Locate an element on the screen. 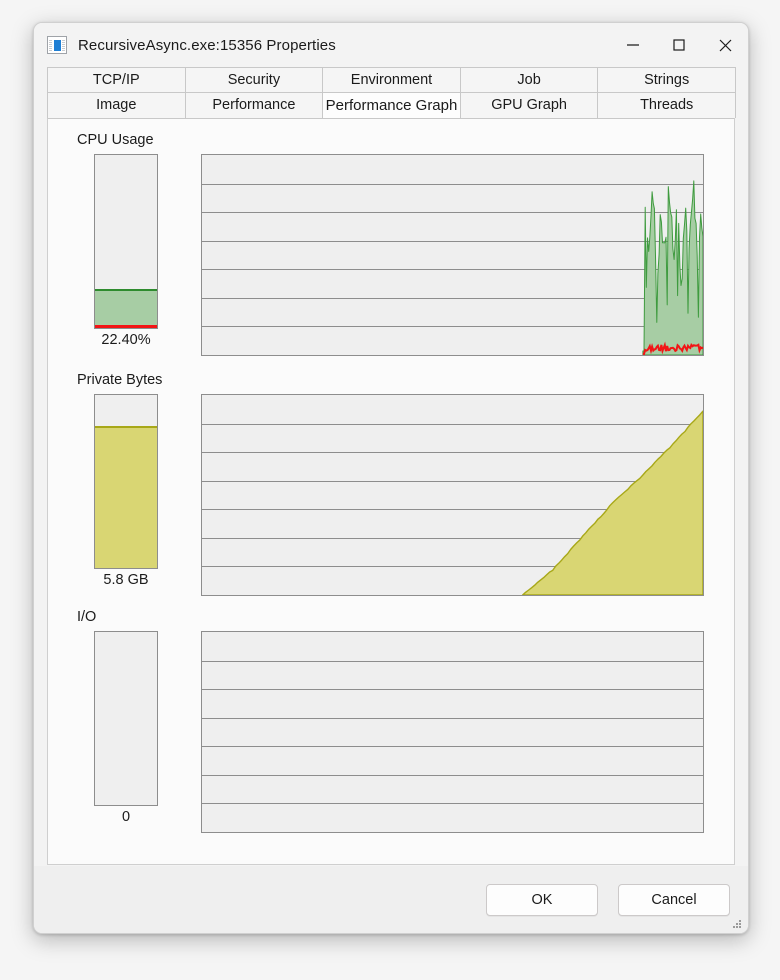 The height and width of the screenshot is (980, 780). io-value: 0 is located at coordinates (126, 817).